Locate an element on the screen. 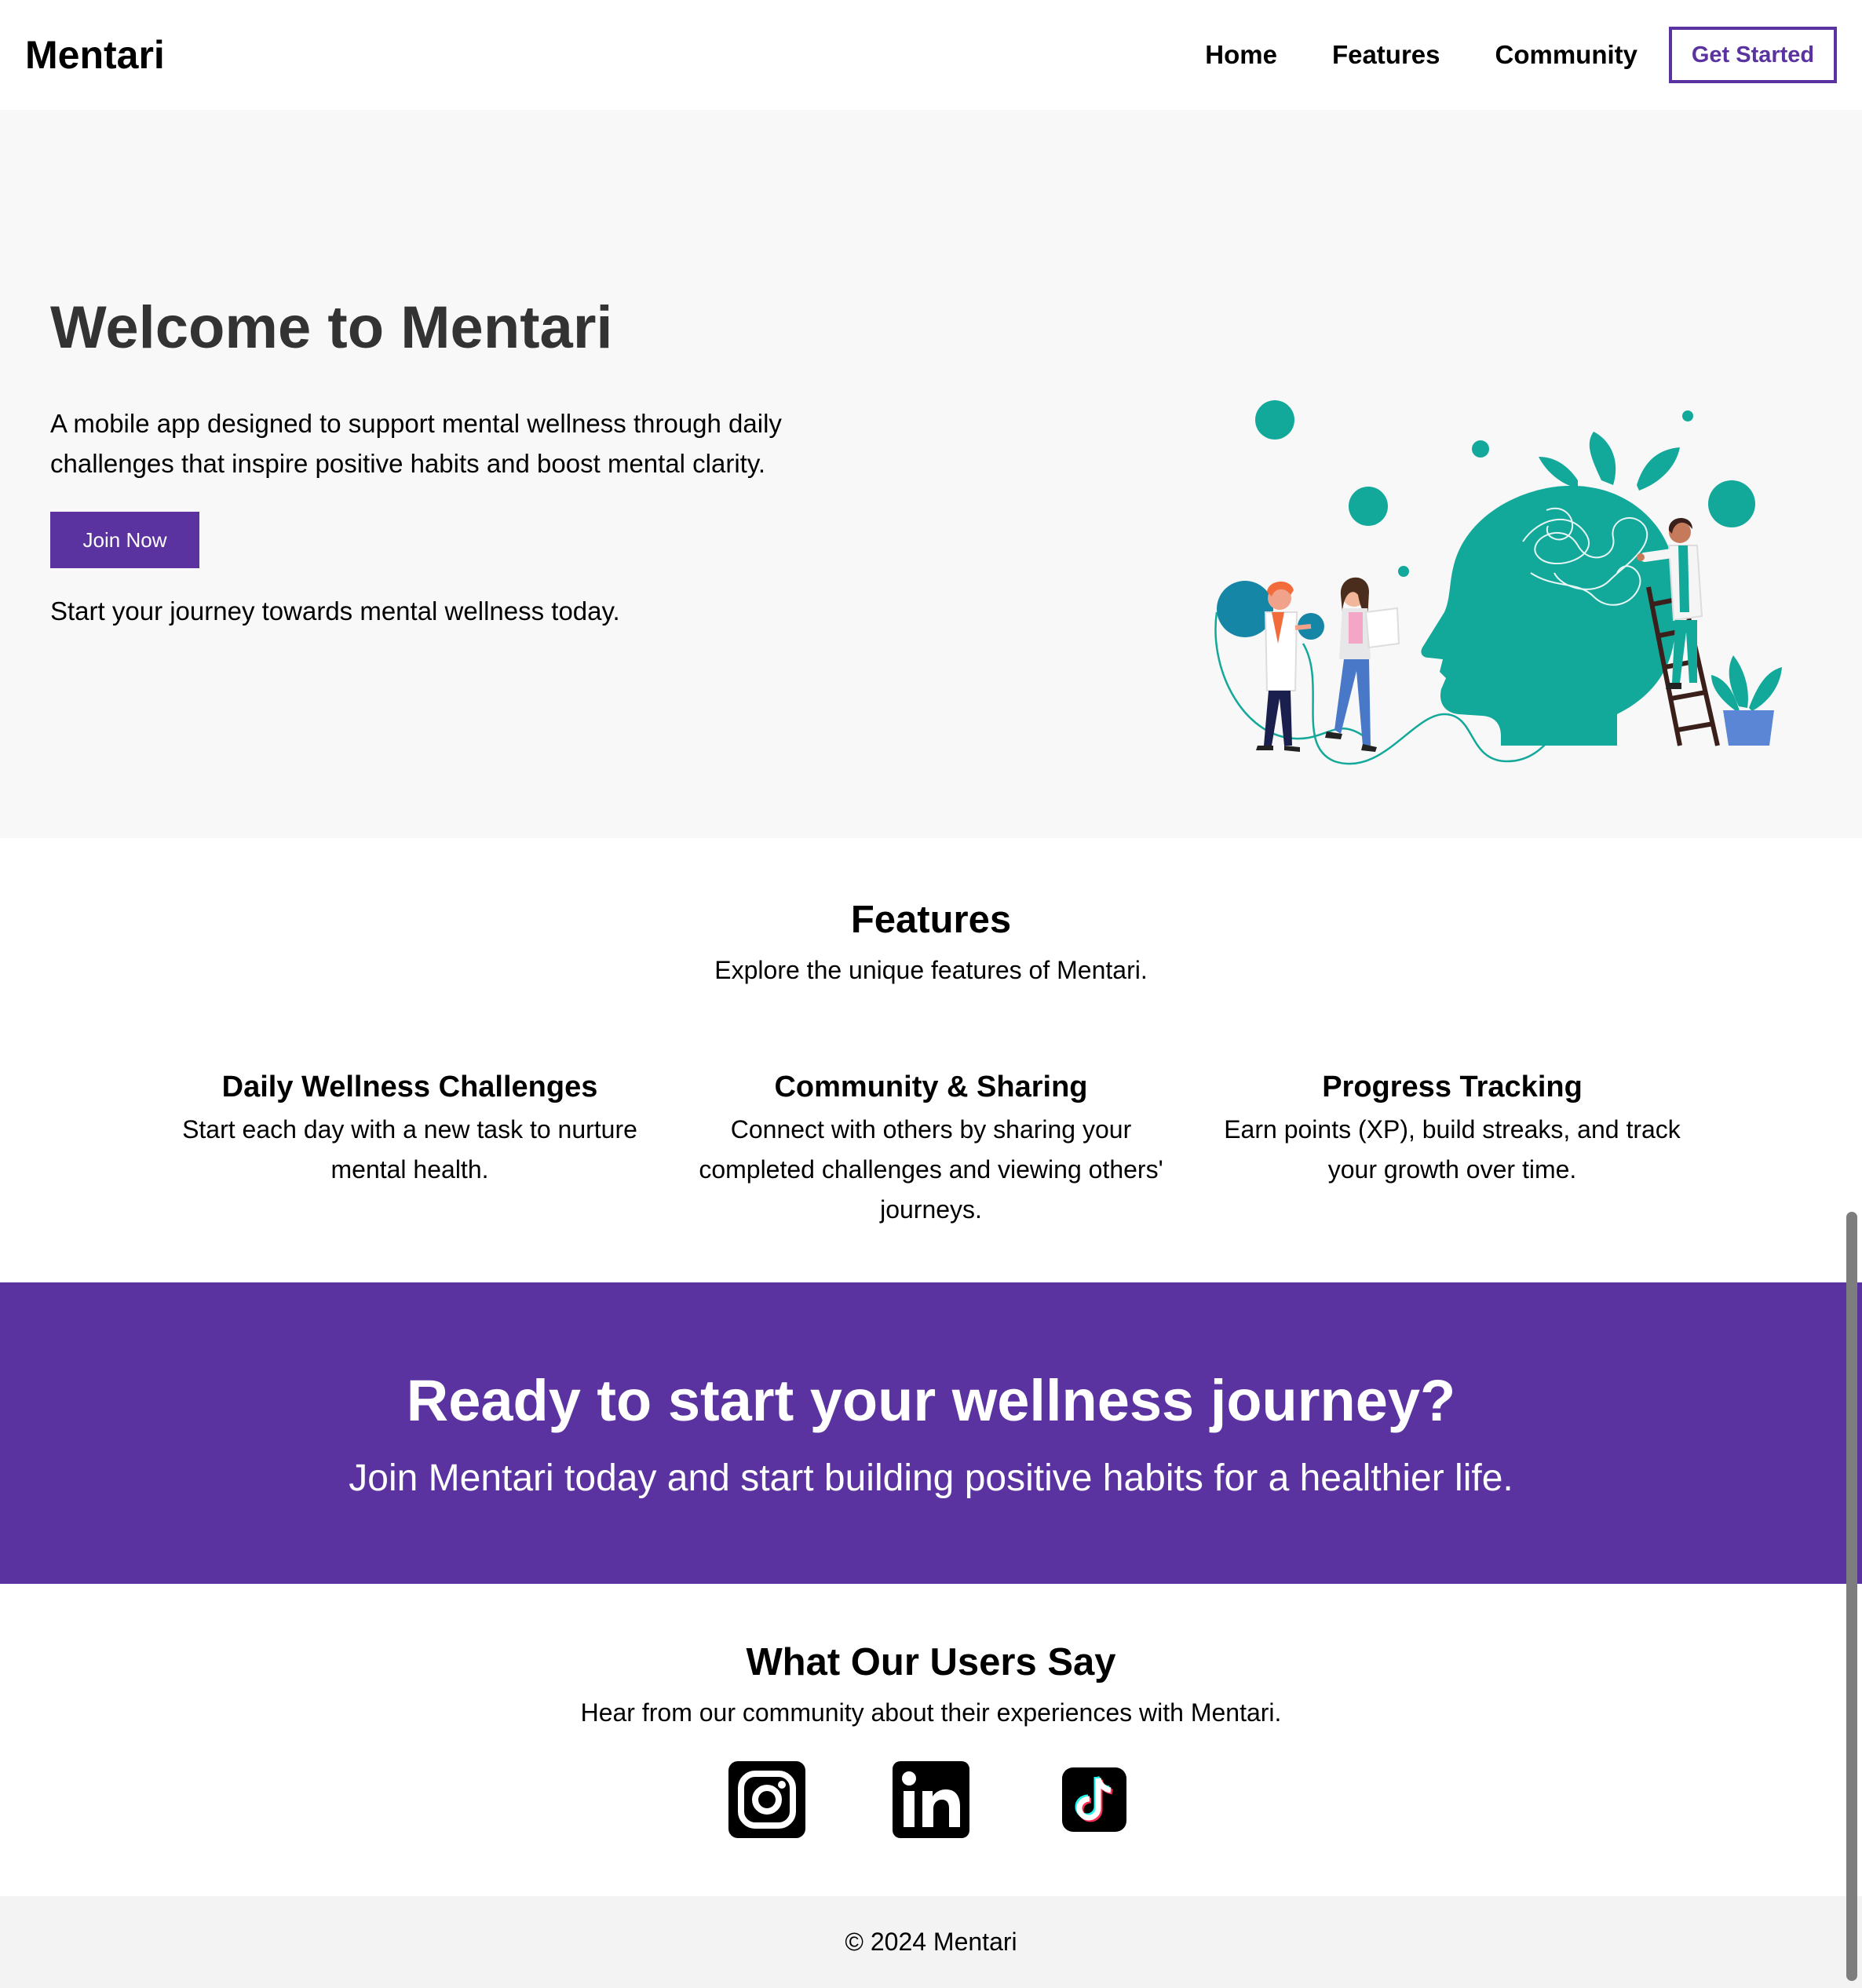  person-figure is located at coordinates (1362, 664).